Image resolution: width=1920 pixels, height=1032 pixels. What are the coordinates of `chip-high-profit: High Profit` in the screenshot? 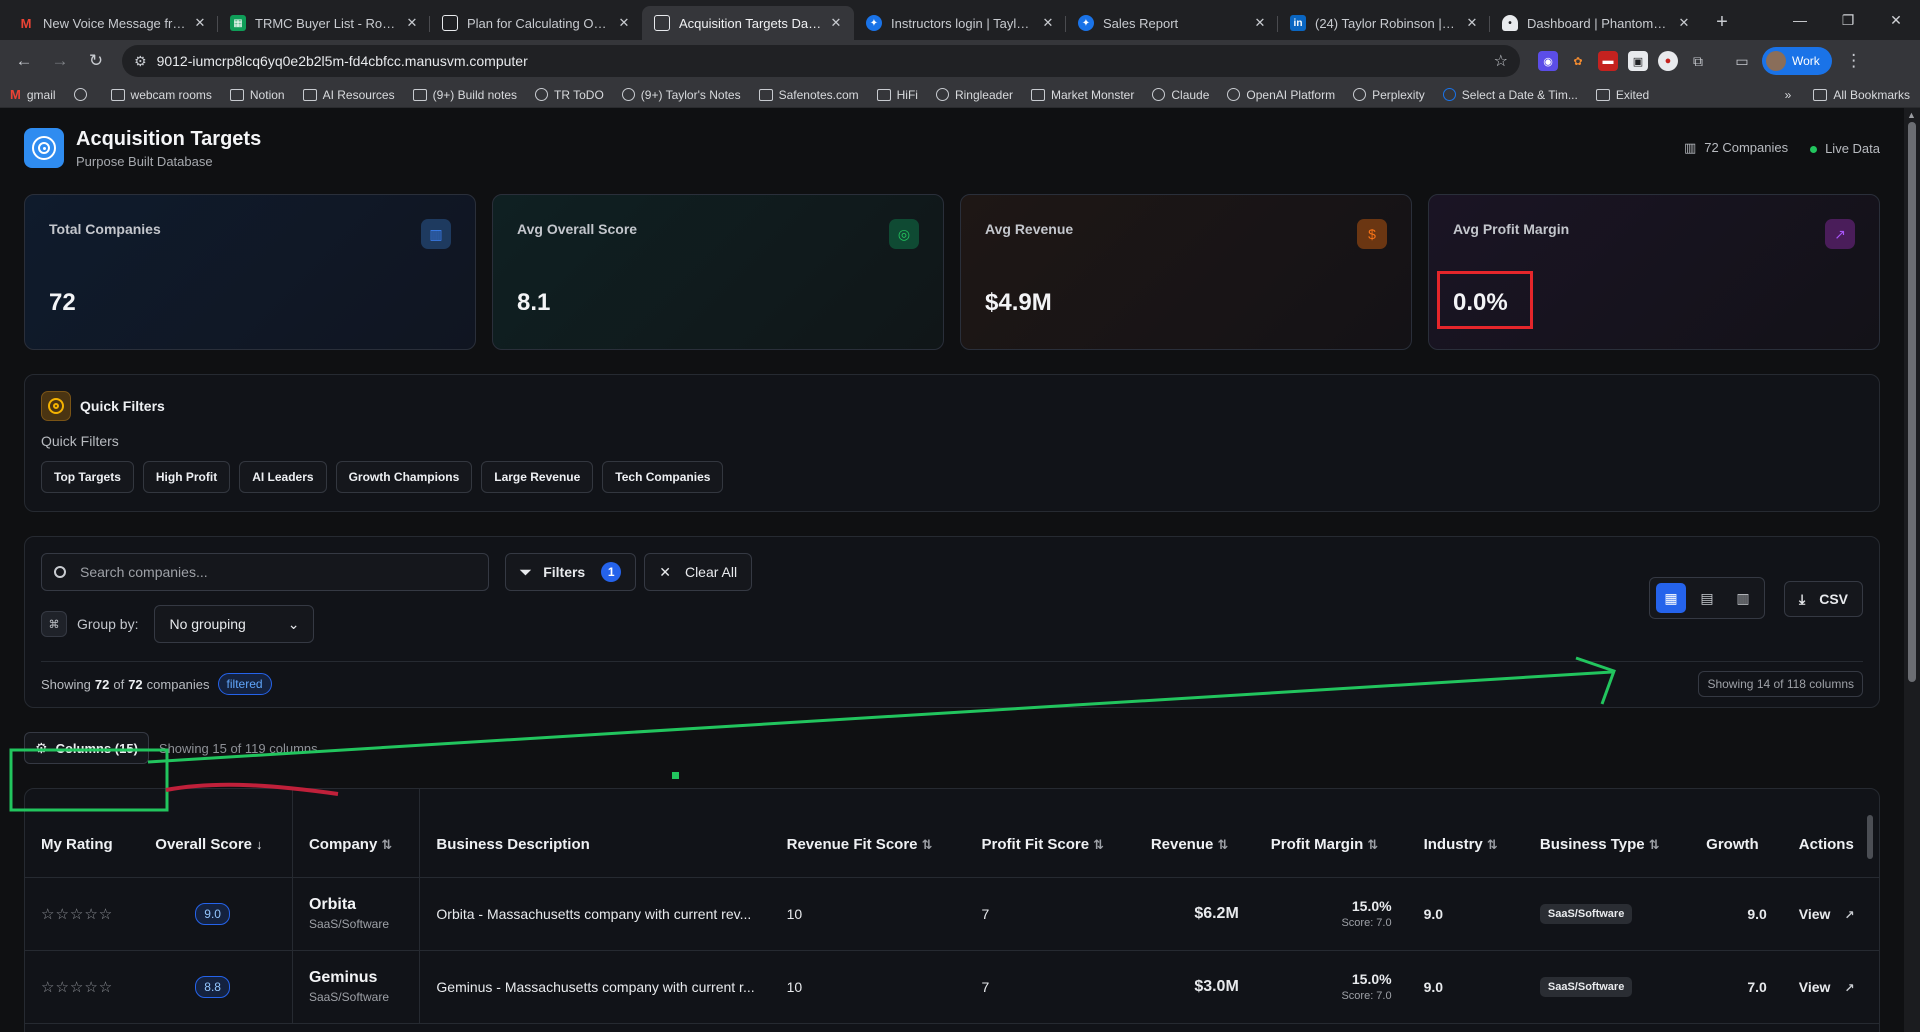 It's located at (186, 477).